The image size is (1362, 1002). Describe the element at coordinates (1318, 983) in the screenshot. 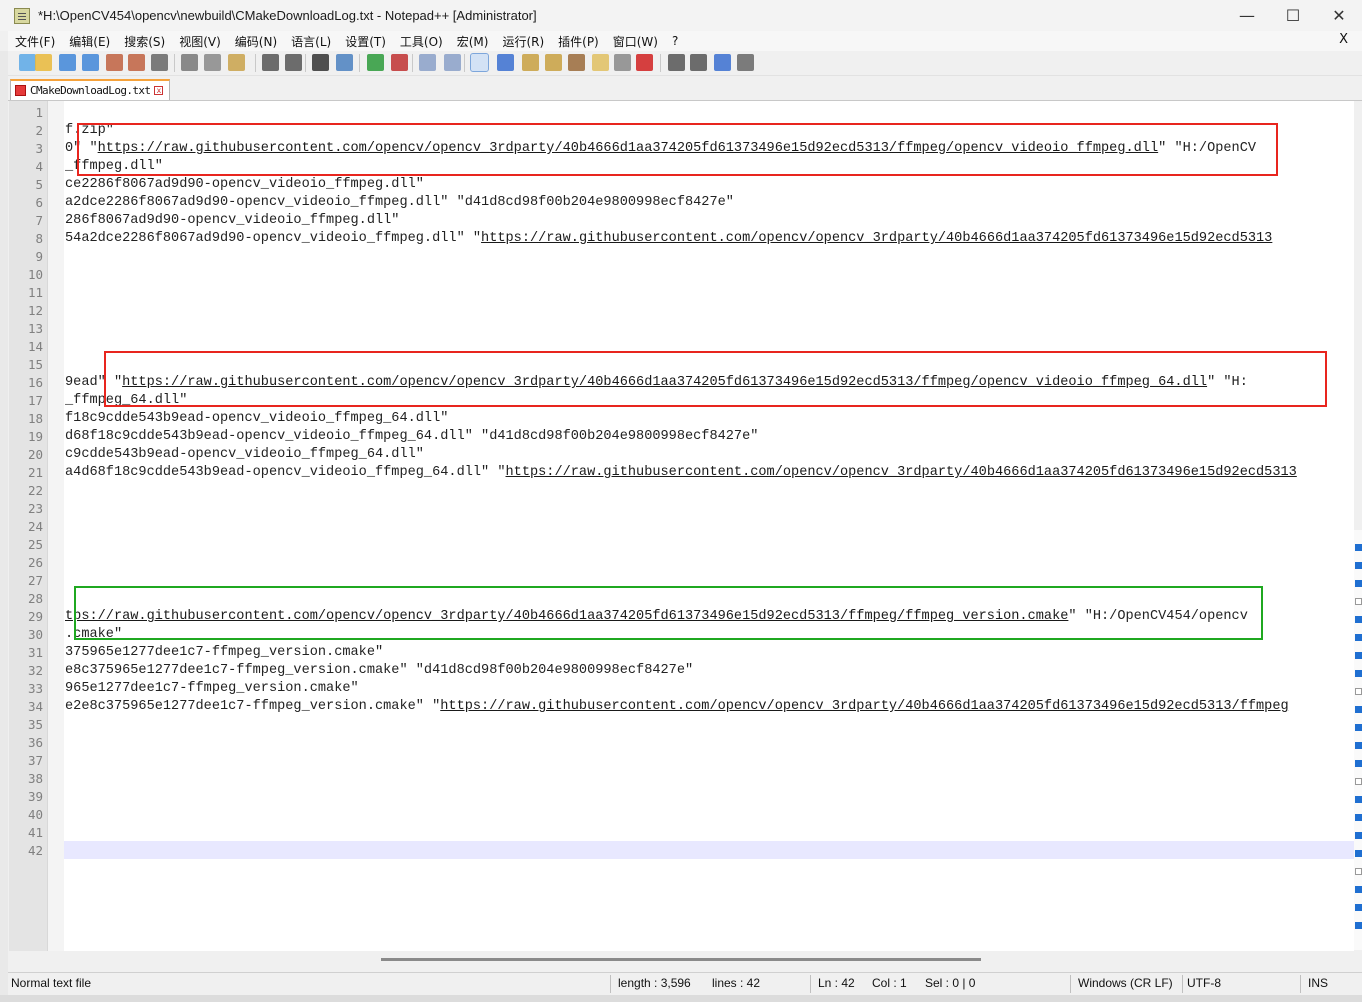

I see `status-insert-mode: INS` at that location.